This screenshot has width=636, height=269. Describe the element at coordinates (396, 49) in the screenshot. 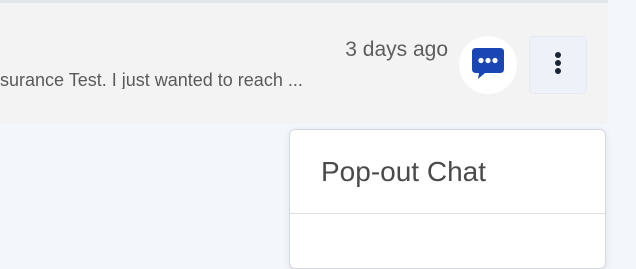

I see `conversation-timestamp: 3 days ago` at that location.